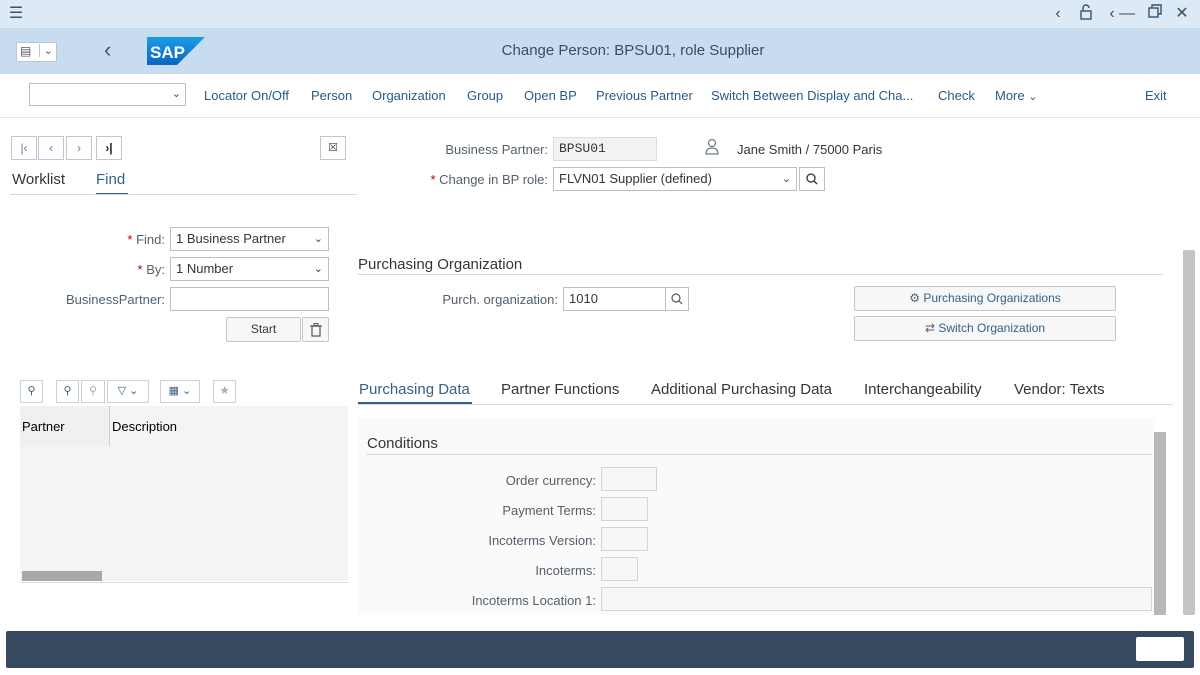 This screenshot has width=1200, height=675. I want to click on conditions-title: Conditions, so click(402, 443).